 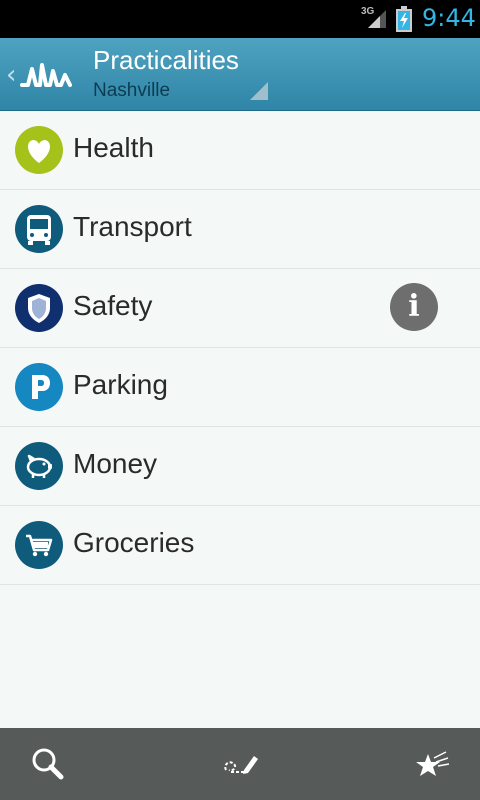 I want to click on heart-icon, so click(x=39, y=150).